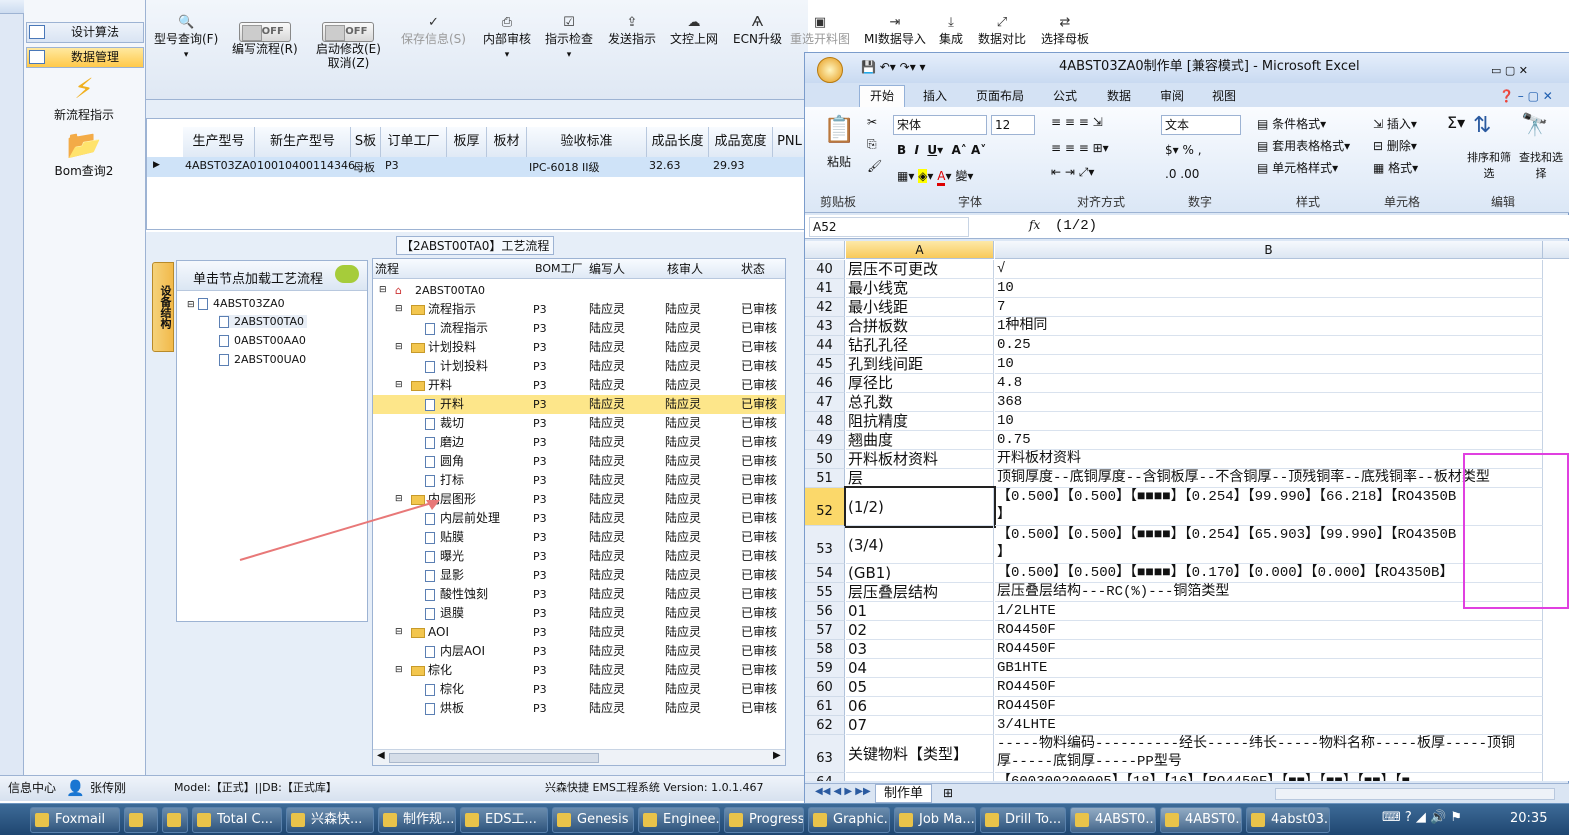 The height and width of the screenshot is (835, 1569). What do you see at coordinates (579, 651) in the screenshot?
I see `flow-row: 内层AOI P3 陆应灵 陆应灵 已审核` at bounding box center [579, 651].